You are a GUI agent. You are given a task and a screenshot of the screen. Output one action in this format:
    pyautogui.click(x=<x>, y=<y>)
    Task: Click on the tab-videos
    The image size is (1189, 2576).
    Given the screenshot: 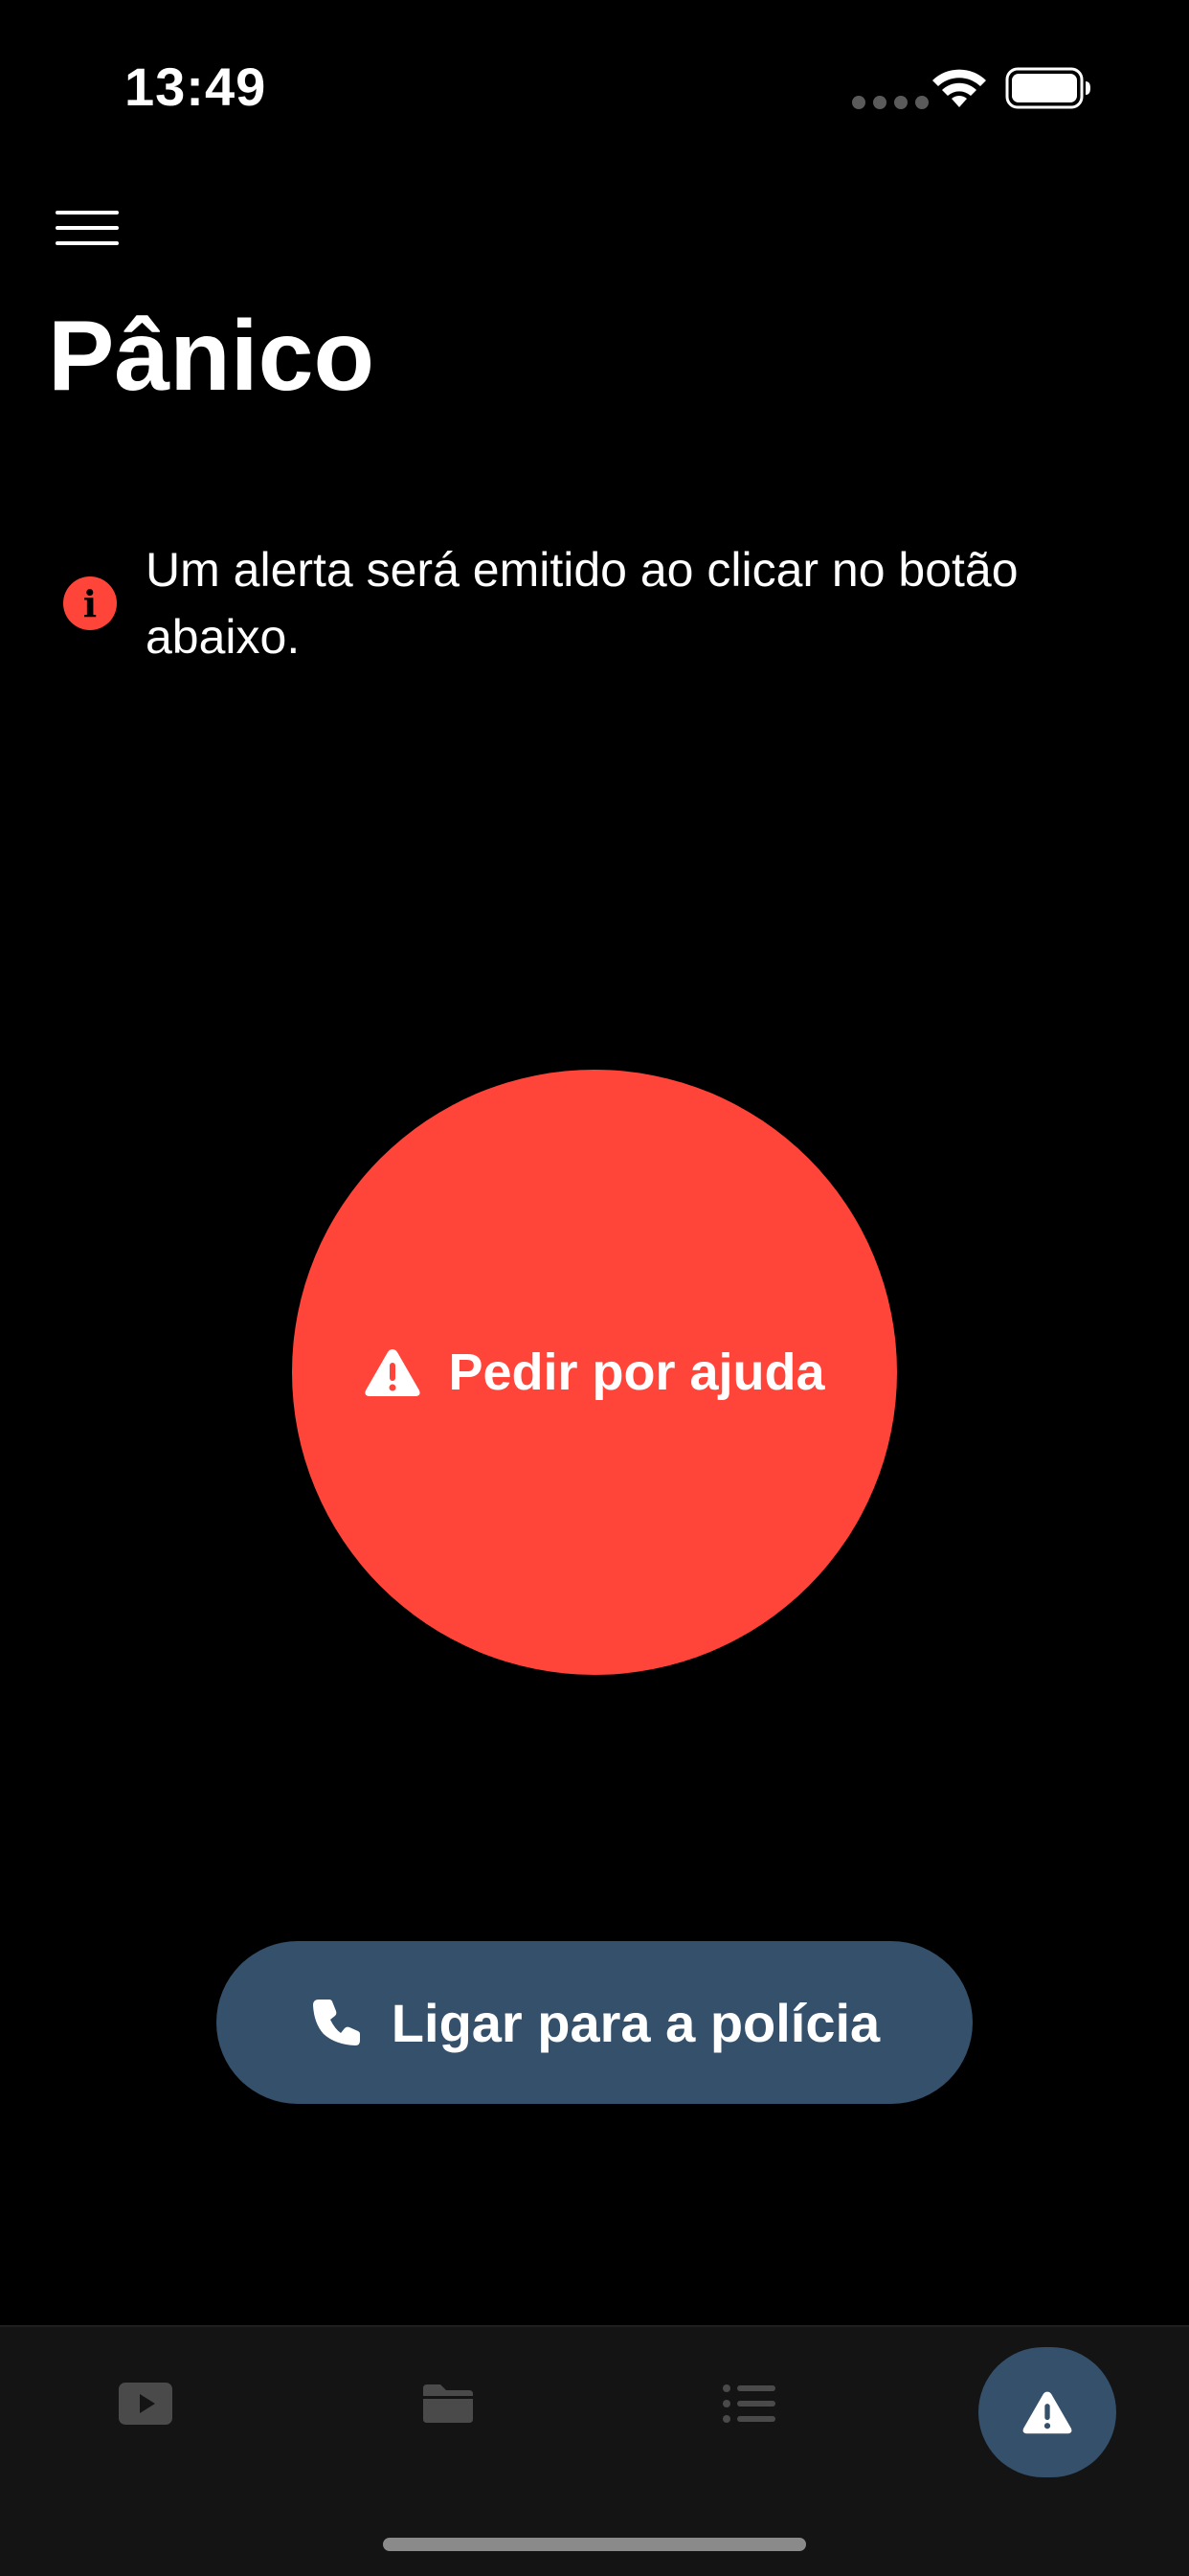 What is the action you would take?
    pyautogui.click(x=146, y=2403)
    